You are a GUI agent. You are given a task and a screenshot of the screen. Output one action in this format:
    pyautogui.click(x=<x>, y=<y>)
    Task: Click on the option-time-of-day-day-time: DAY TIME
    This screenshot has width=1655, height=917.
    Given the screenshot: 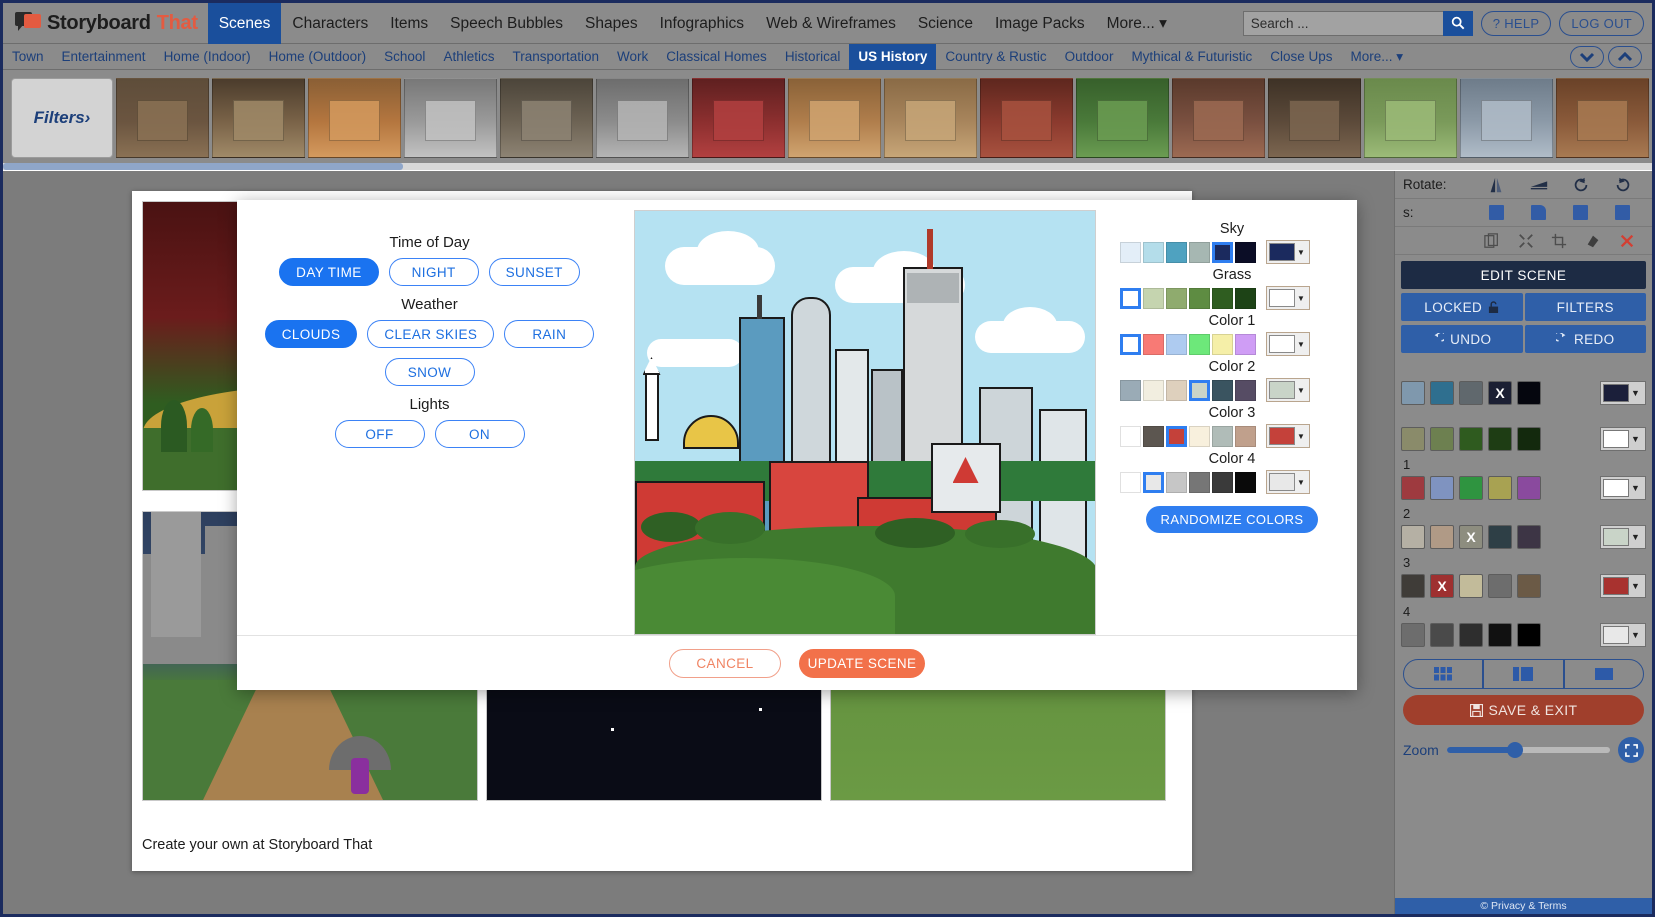 What is the action you would take?
    pyautogui.click(x=329, y=272)
    